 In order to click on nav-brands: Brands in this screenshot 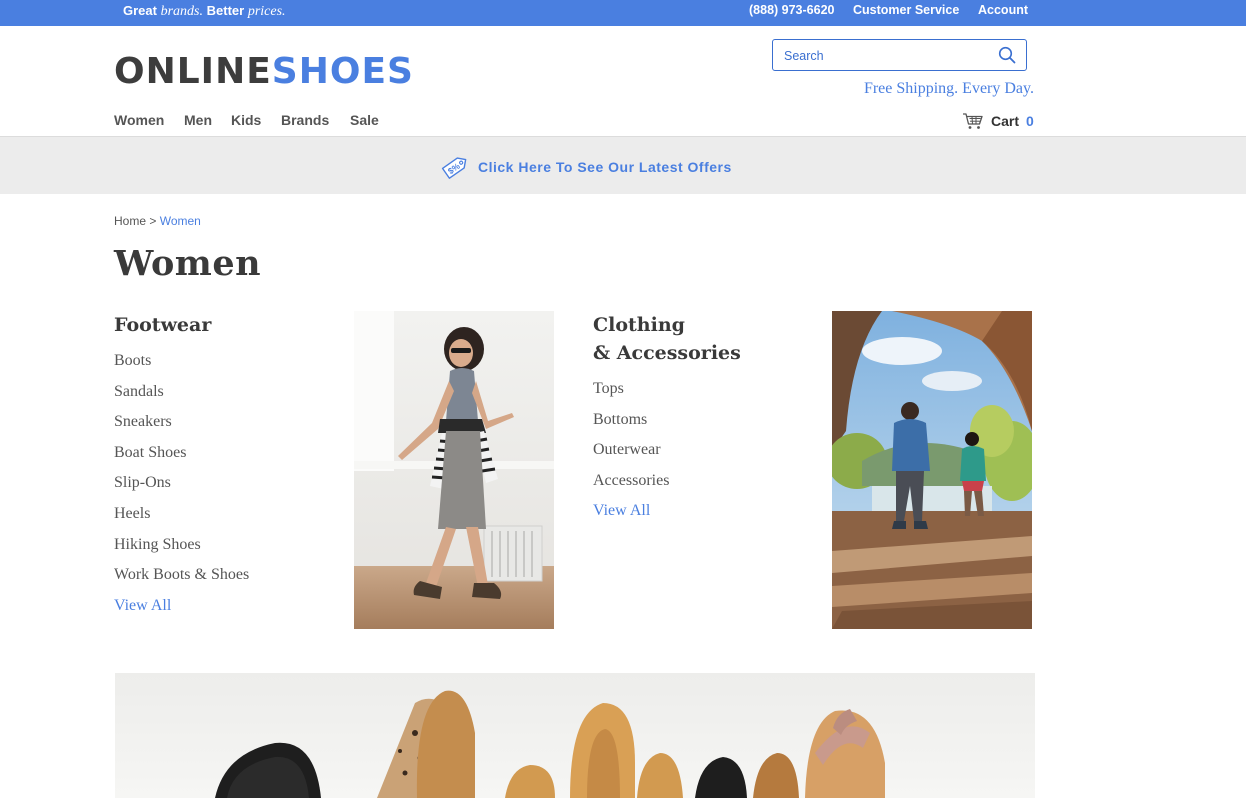, I will do `click(305, 120)`.